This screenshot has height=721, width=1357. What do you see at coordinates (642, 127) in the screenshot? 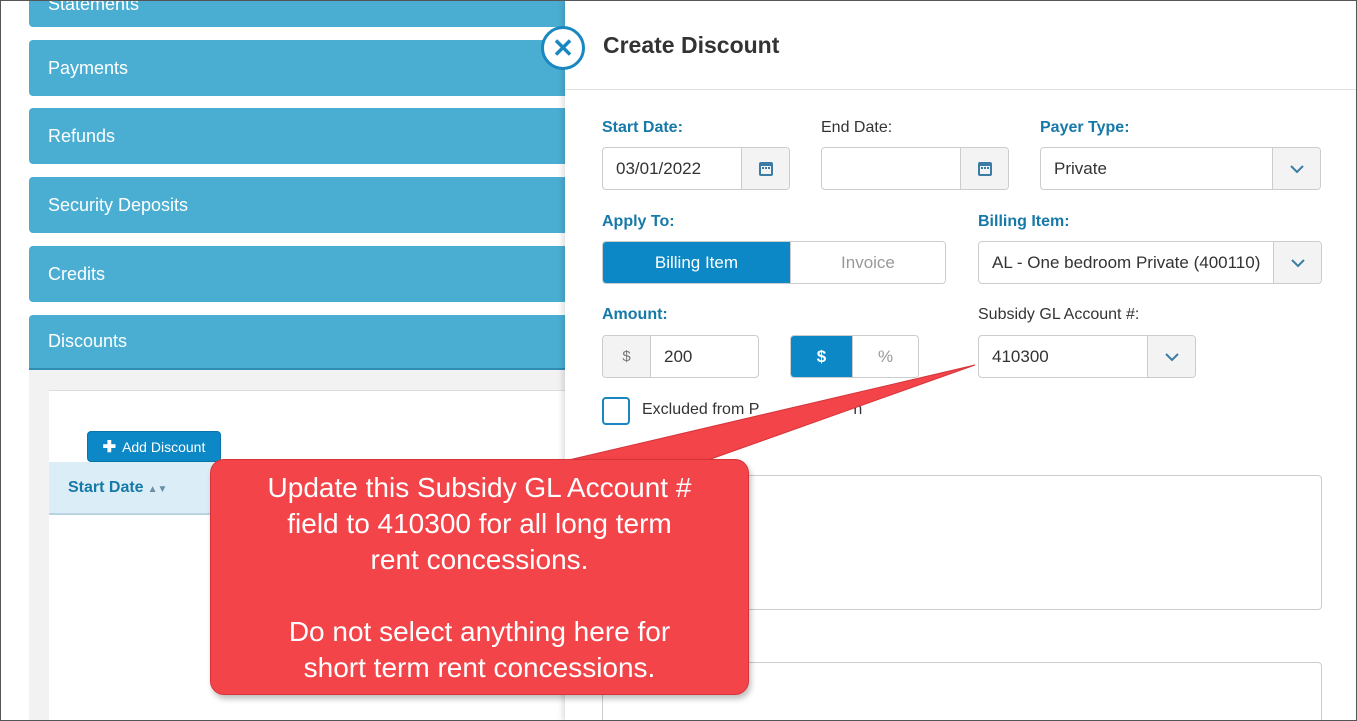
I see `start-date-label: Start Date:` at bounding box center [642, 127].